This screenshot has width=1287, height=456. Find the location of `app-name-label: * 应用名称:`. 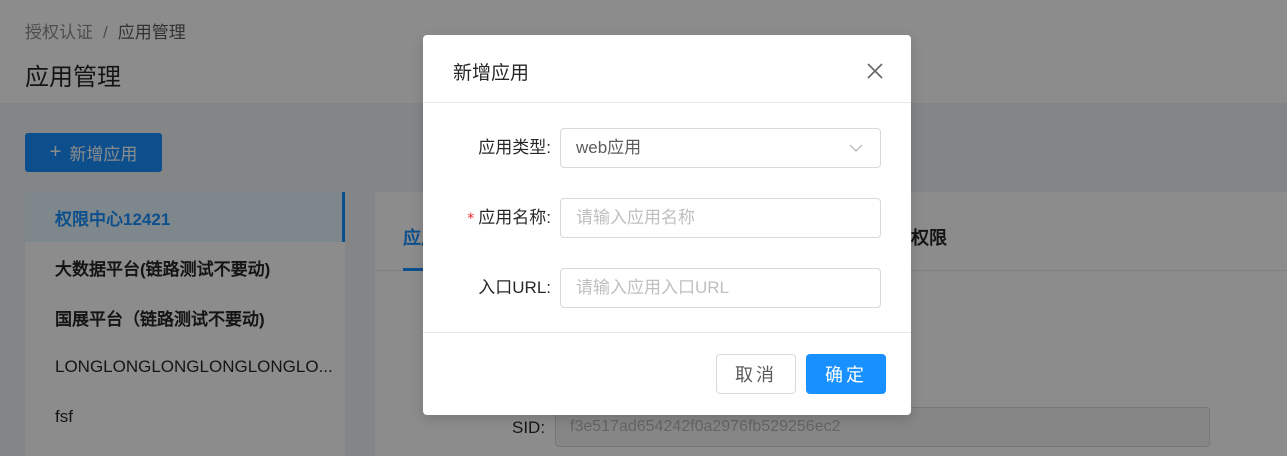

app-name-label: * 应用名称: is located at coordinates (509, 218).